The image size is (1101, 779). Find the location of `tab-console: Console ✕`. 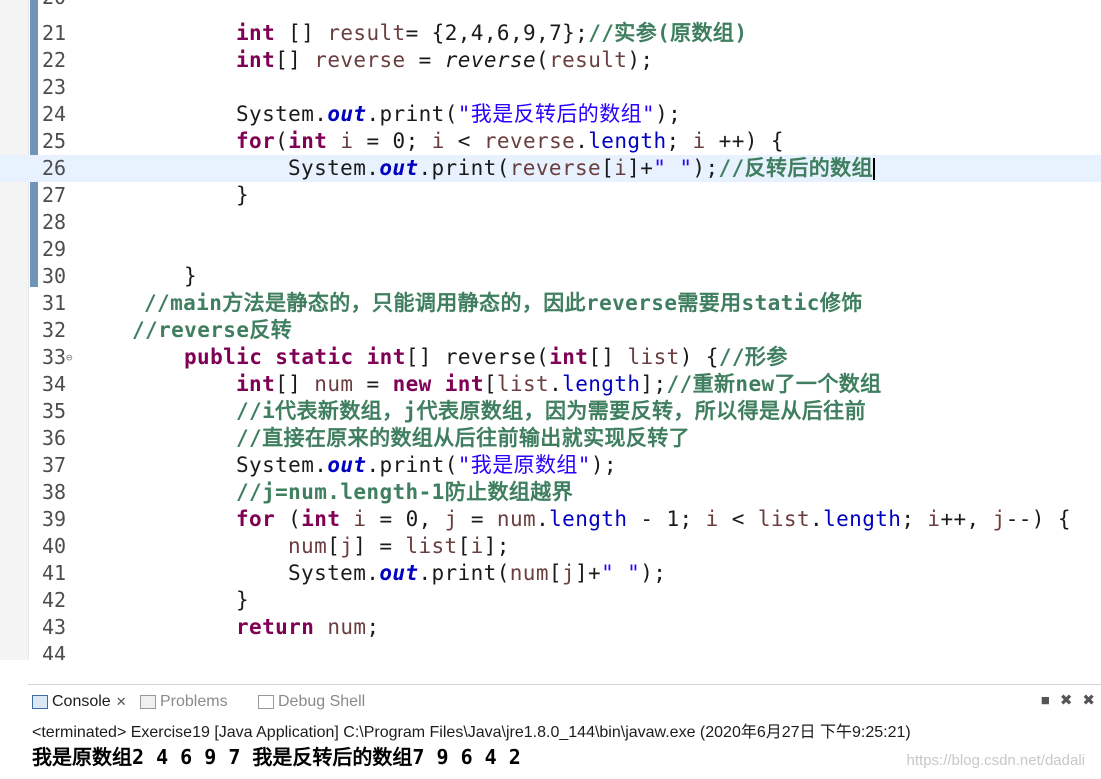

tab-console: Console ✕ is located at coordinates (79, 702).